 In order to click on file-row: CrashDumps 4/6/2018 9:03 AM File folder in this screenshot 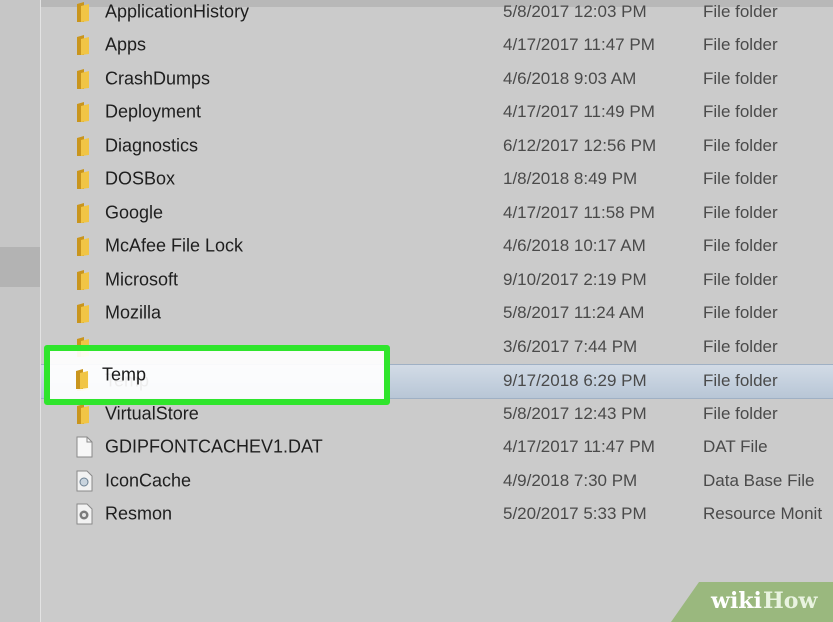, I will do `click(437, 78)`.